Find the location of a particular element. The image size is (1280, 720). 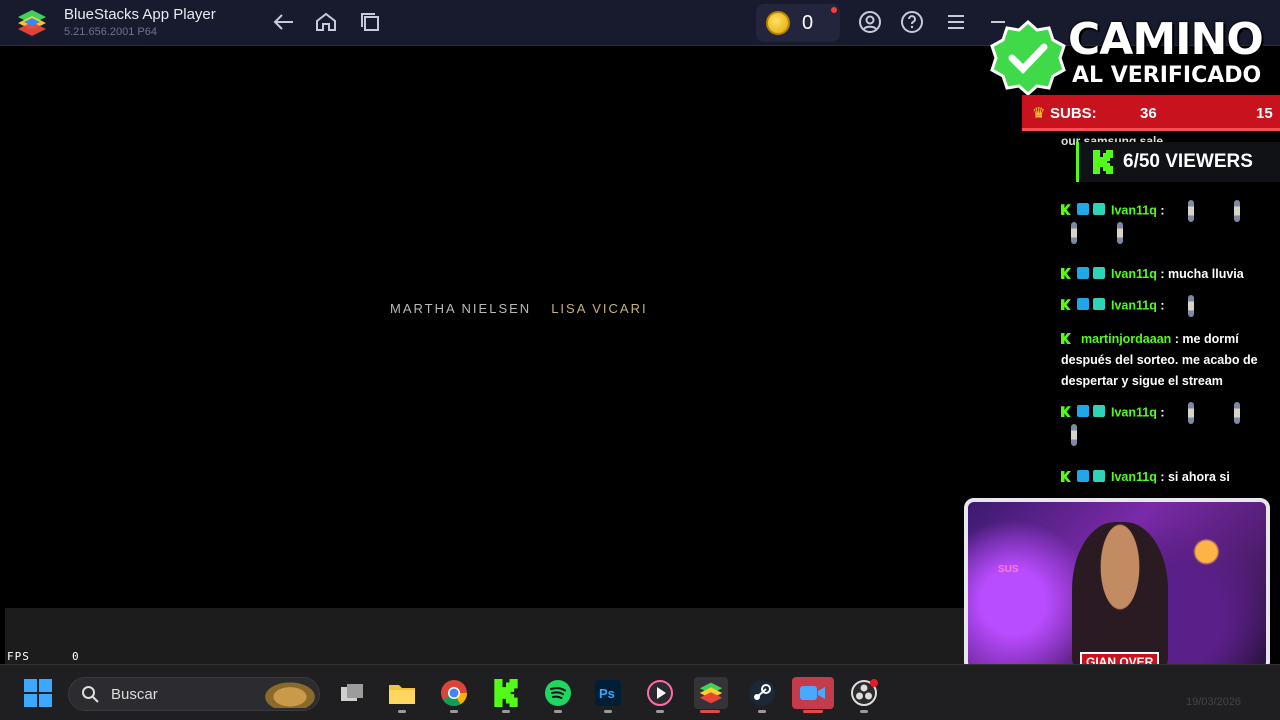

account-icon is located at coordinates (870, 22).